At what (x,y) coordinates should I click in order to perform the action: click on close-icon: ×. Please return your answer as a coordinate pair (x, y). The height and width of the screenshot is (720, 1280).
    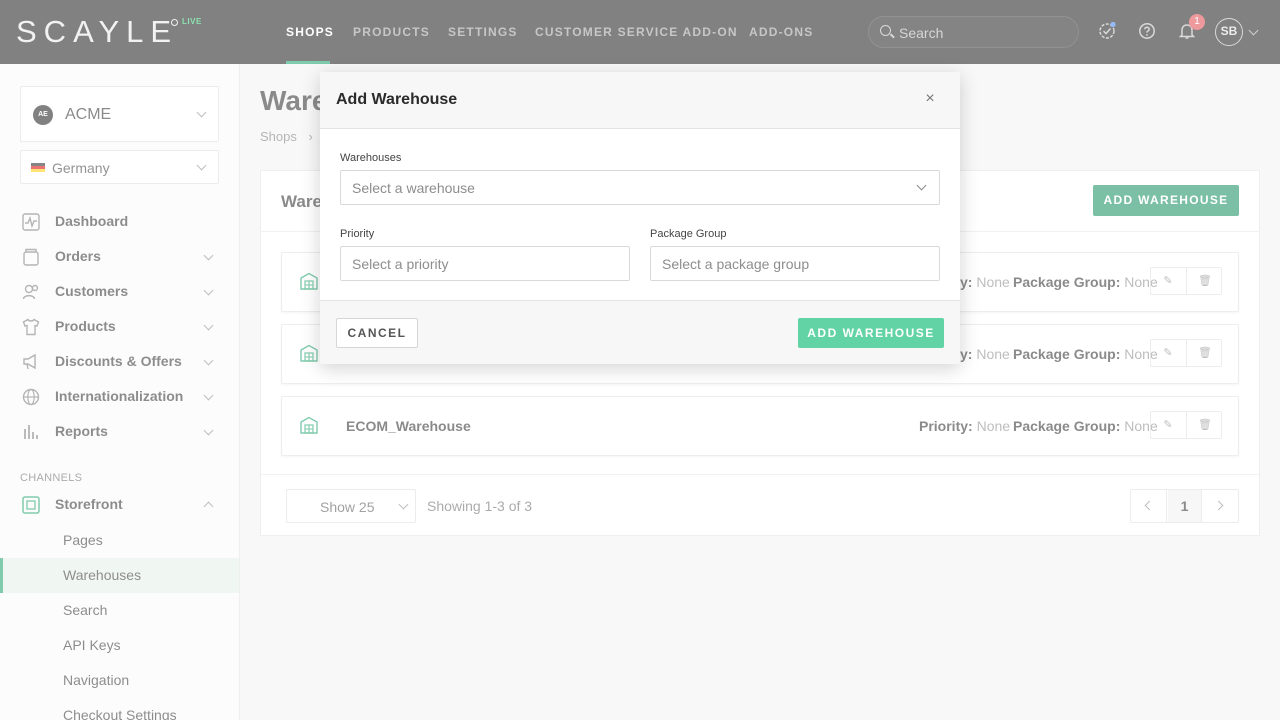
    Looking at the image, I should click on (930, 99).